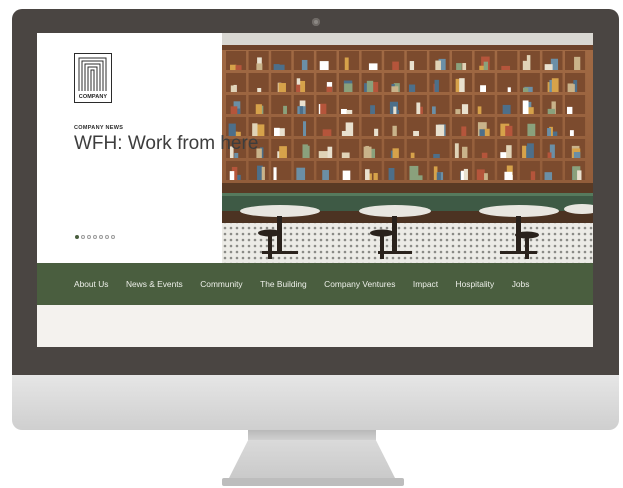 This screenshot has height=488, width=623. Describe the element at coordinates (91, 284) in the screenshot. I see `nav-item-about-us: About Us` at that location.